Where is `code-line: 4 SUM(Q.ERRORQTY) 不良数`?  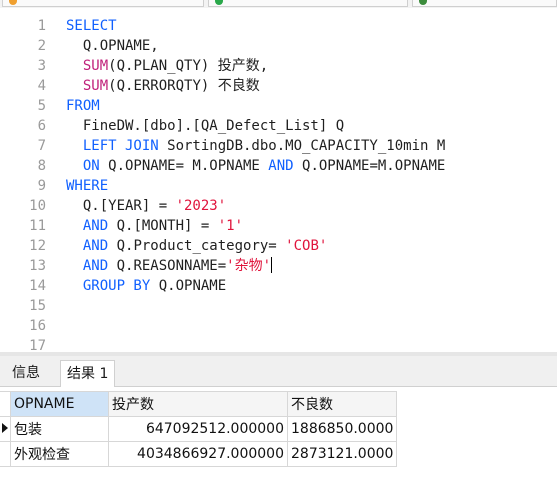 code-line: 4 SUM(Q.ERRORQTY) 不良数 is located at coordinates (278, 86).